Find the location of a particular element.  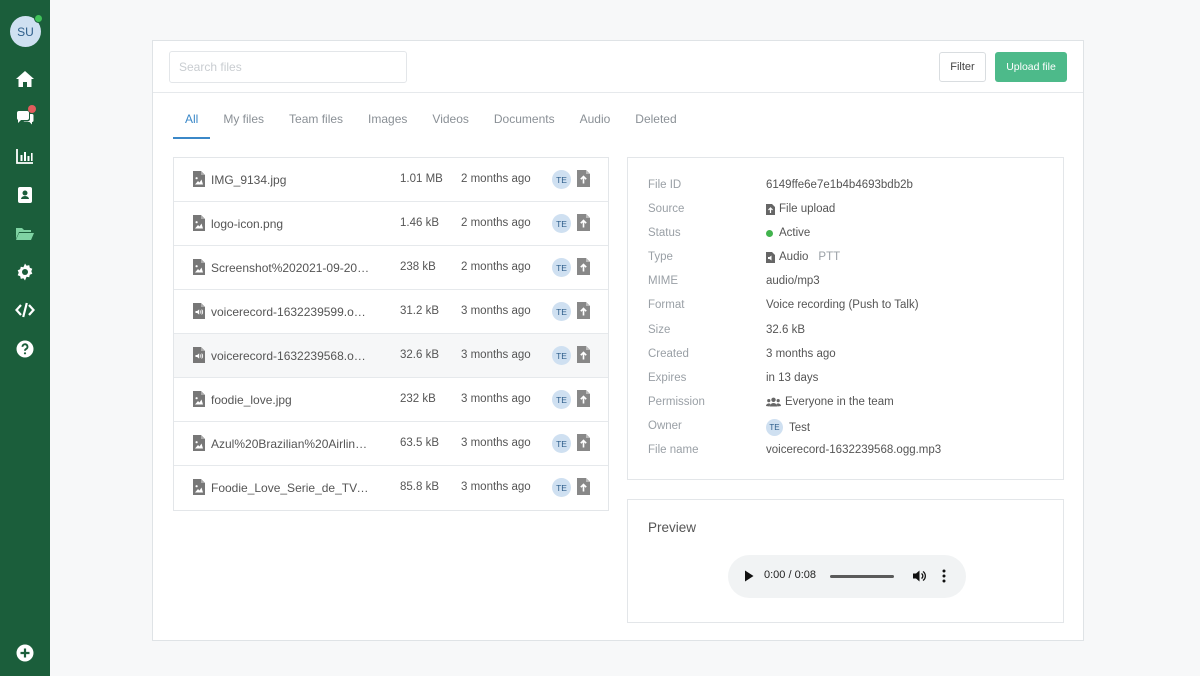

home-icon is located at coordinates (25, 79).